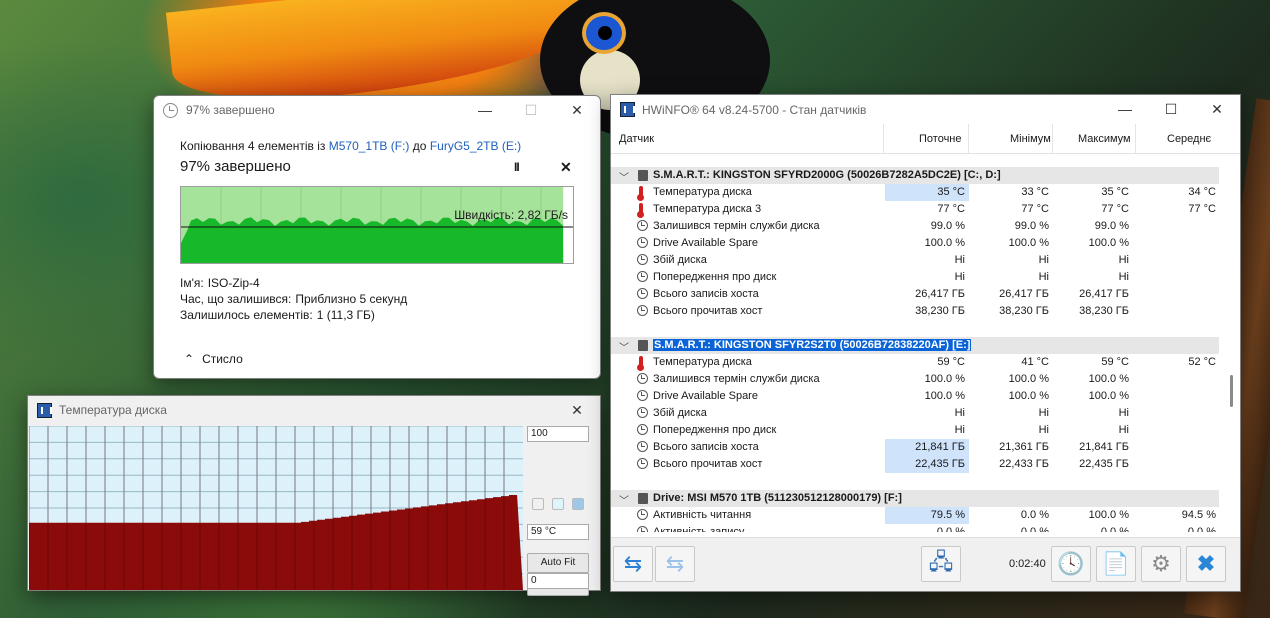 This screenshot has width=1270, height=618. I want to click on auto-fit-button: Auto Fit, so click(558, 563).